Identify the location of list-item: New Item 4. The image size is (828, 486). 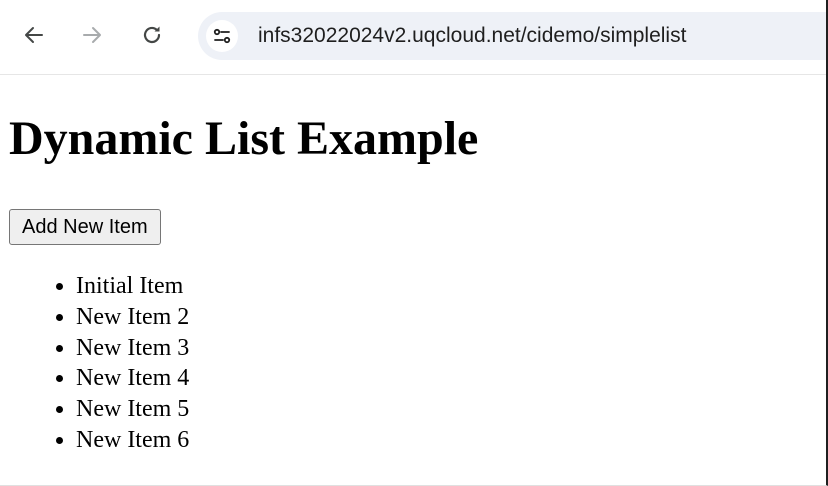
(132, 378).